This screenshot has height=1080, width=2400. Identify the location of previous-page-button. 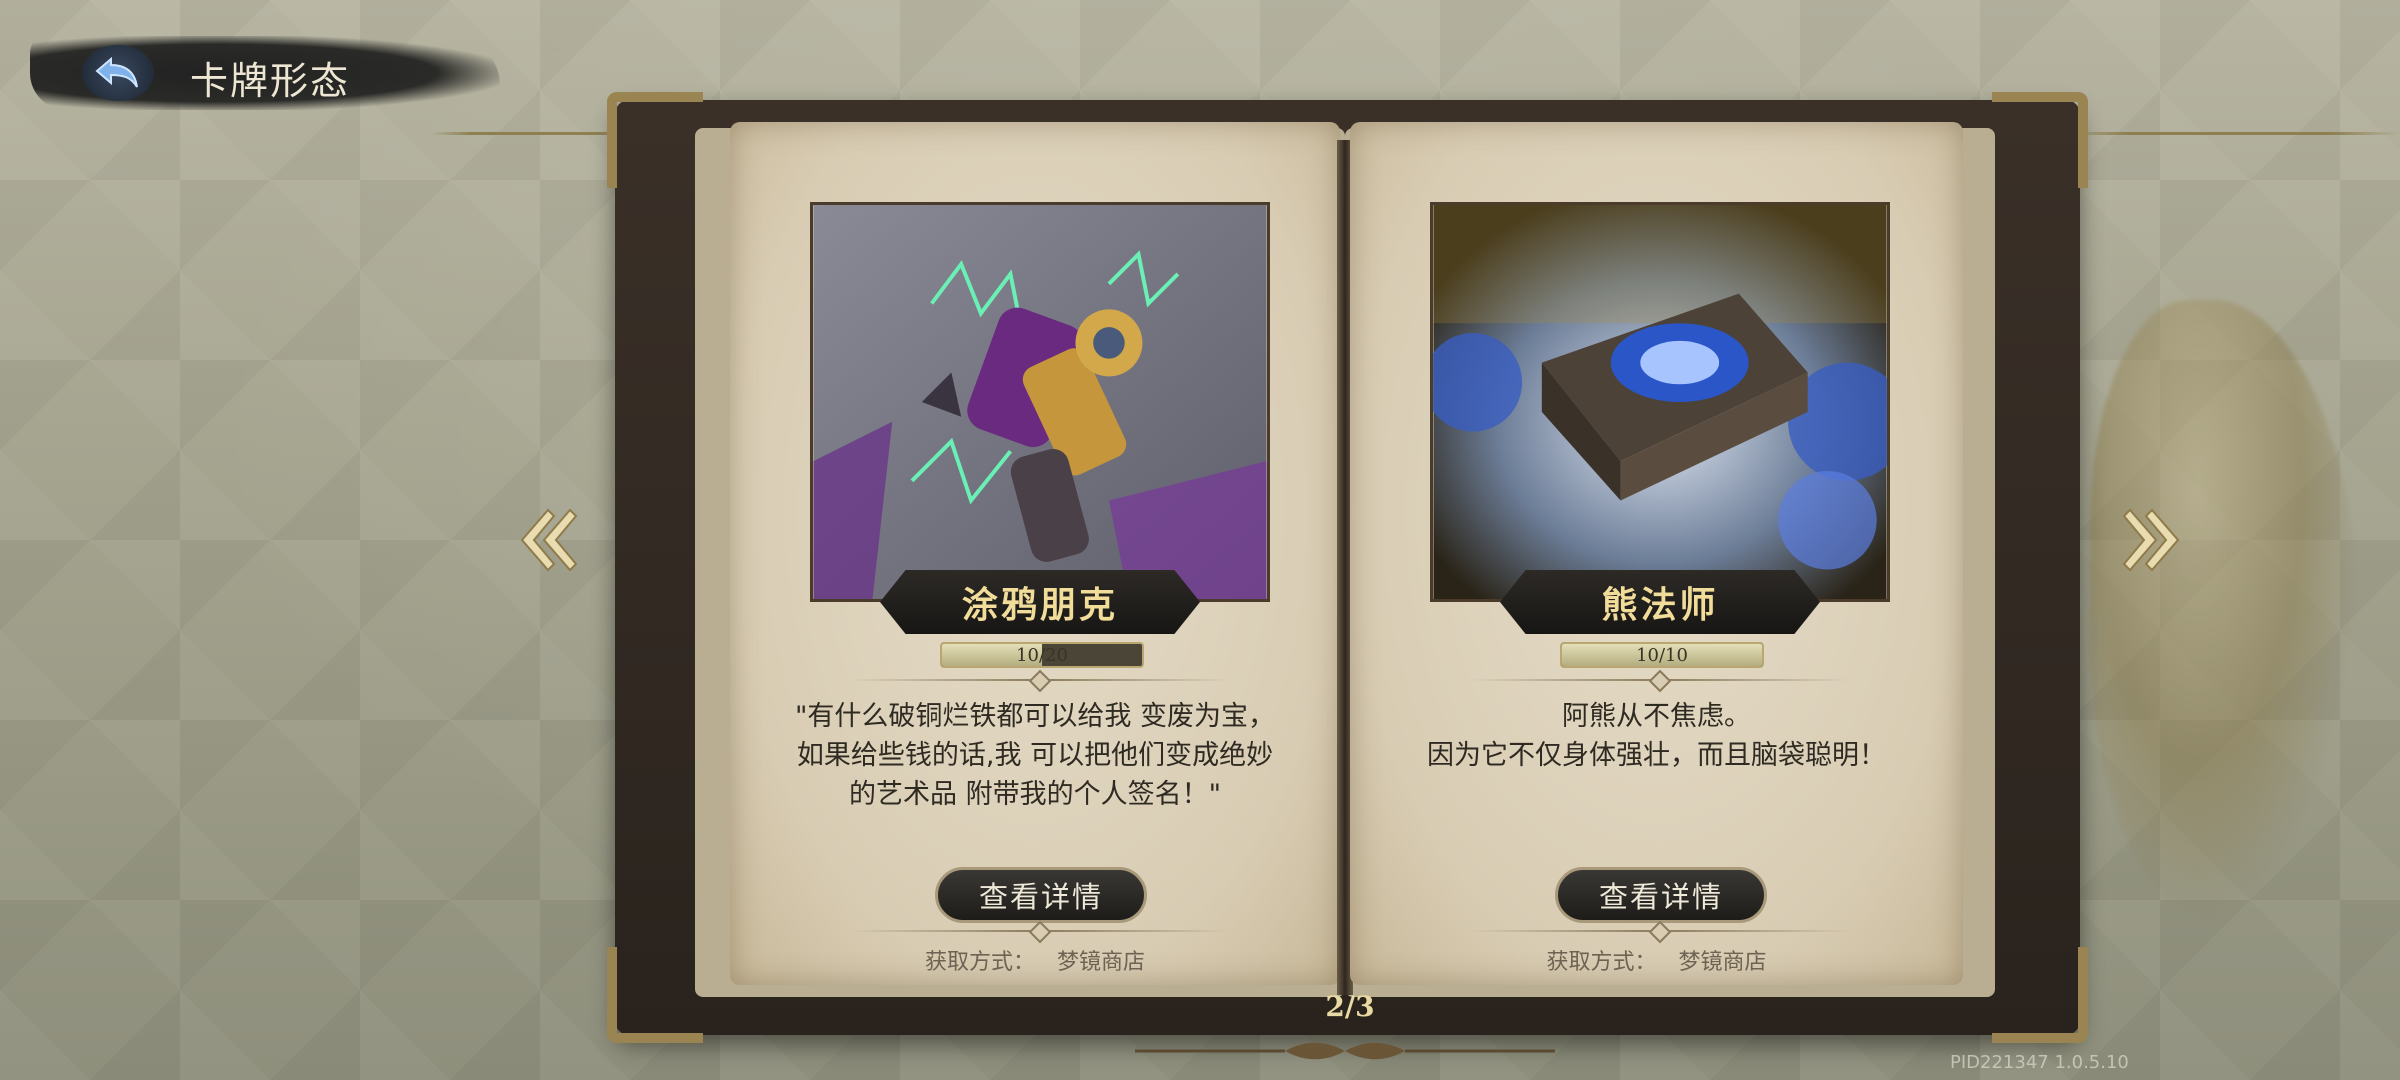
(548, 540).